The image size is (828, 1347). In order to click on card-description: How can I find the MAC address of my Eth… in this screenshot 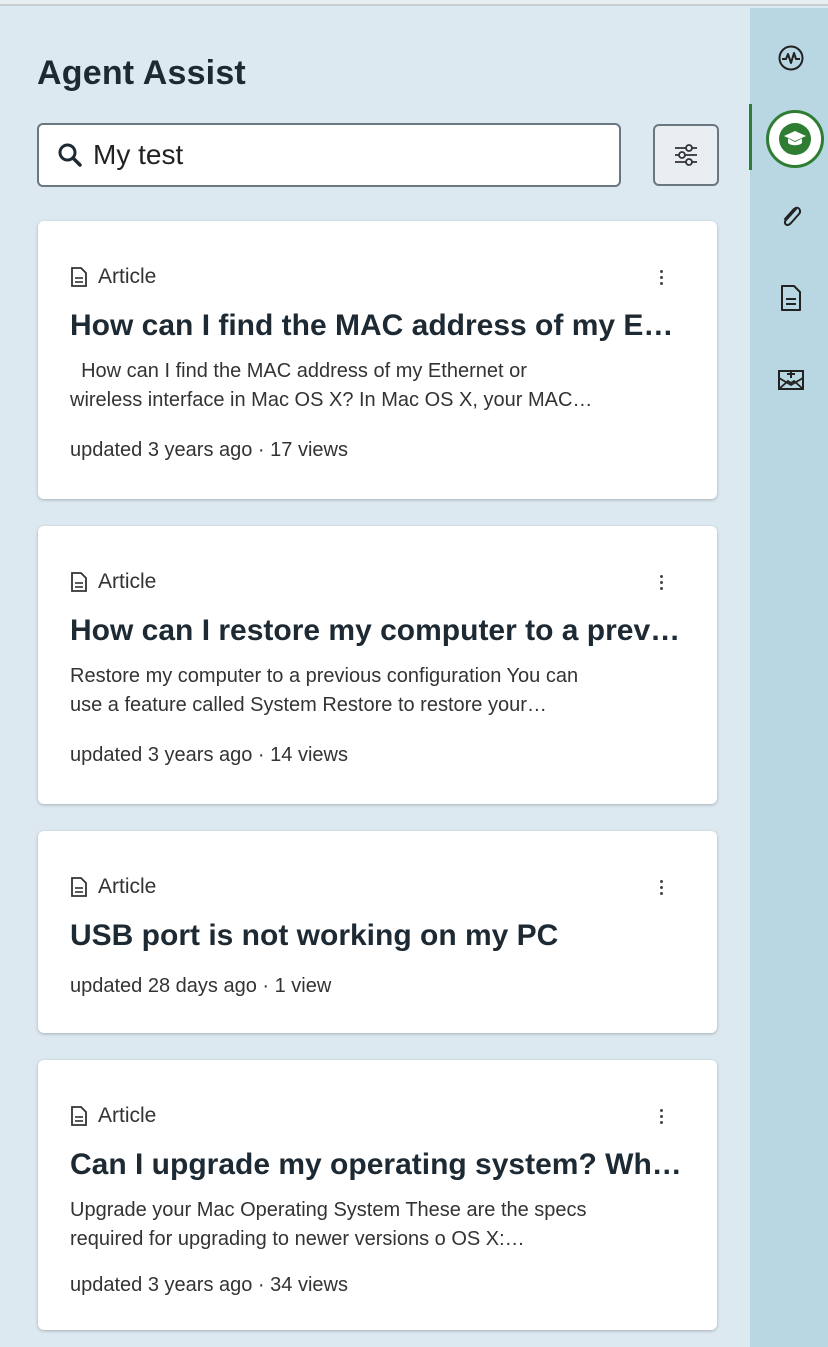, I will do `click(376, 386)`.